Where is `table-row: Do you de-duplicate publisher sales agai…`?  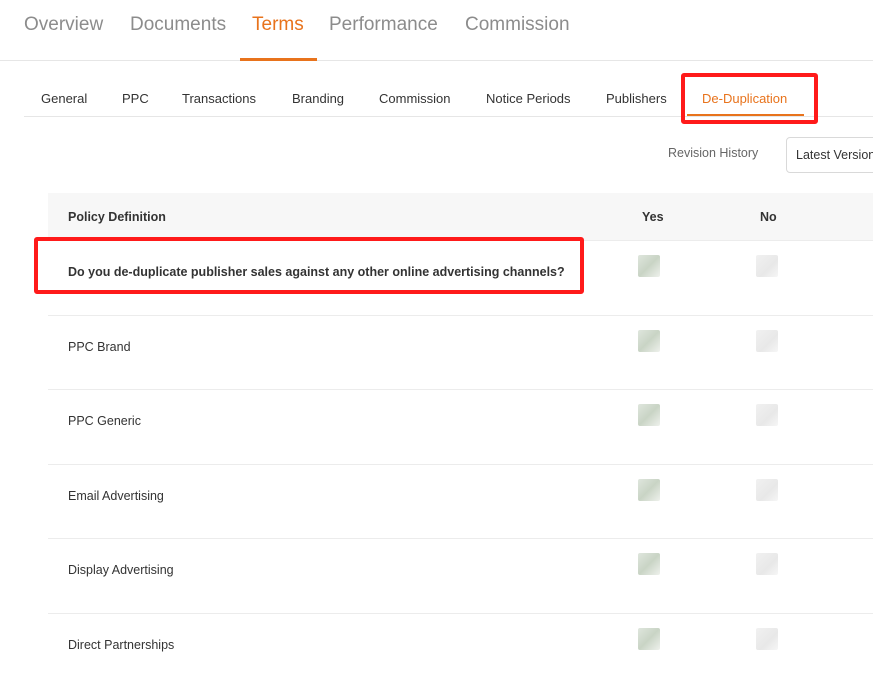
table-row: Do you de-duplicate publisher sales agai… is located at coordinates (460, 278).